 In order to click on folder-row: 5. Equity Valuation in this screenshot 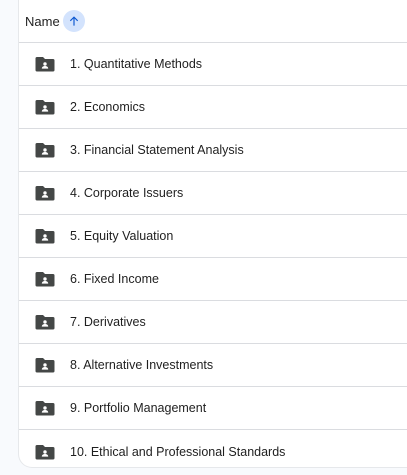, I will do `click(213, 236)`.